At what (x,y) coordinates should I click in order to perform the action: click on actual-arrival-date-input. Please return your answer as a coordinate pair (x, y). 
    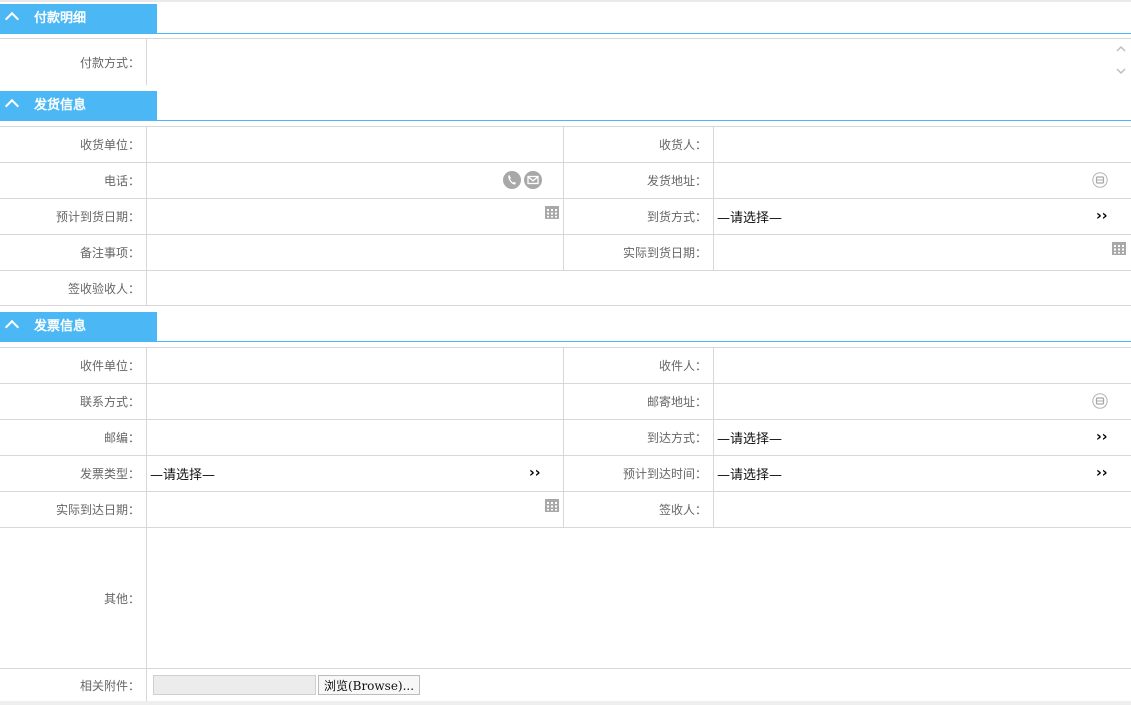
    Looking at the image, I should click on (922, 252).